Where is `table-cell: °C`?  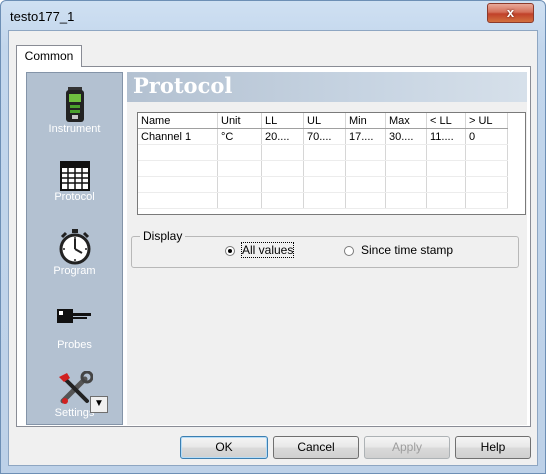 table-cell: °C is located at coordinates (239, 136).